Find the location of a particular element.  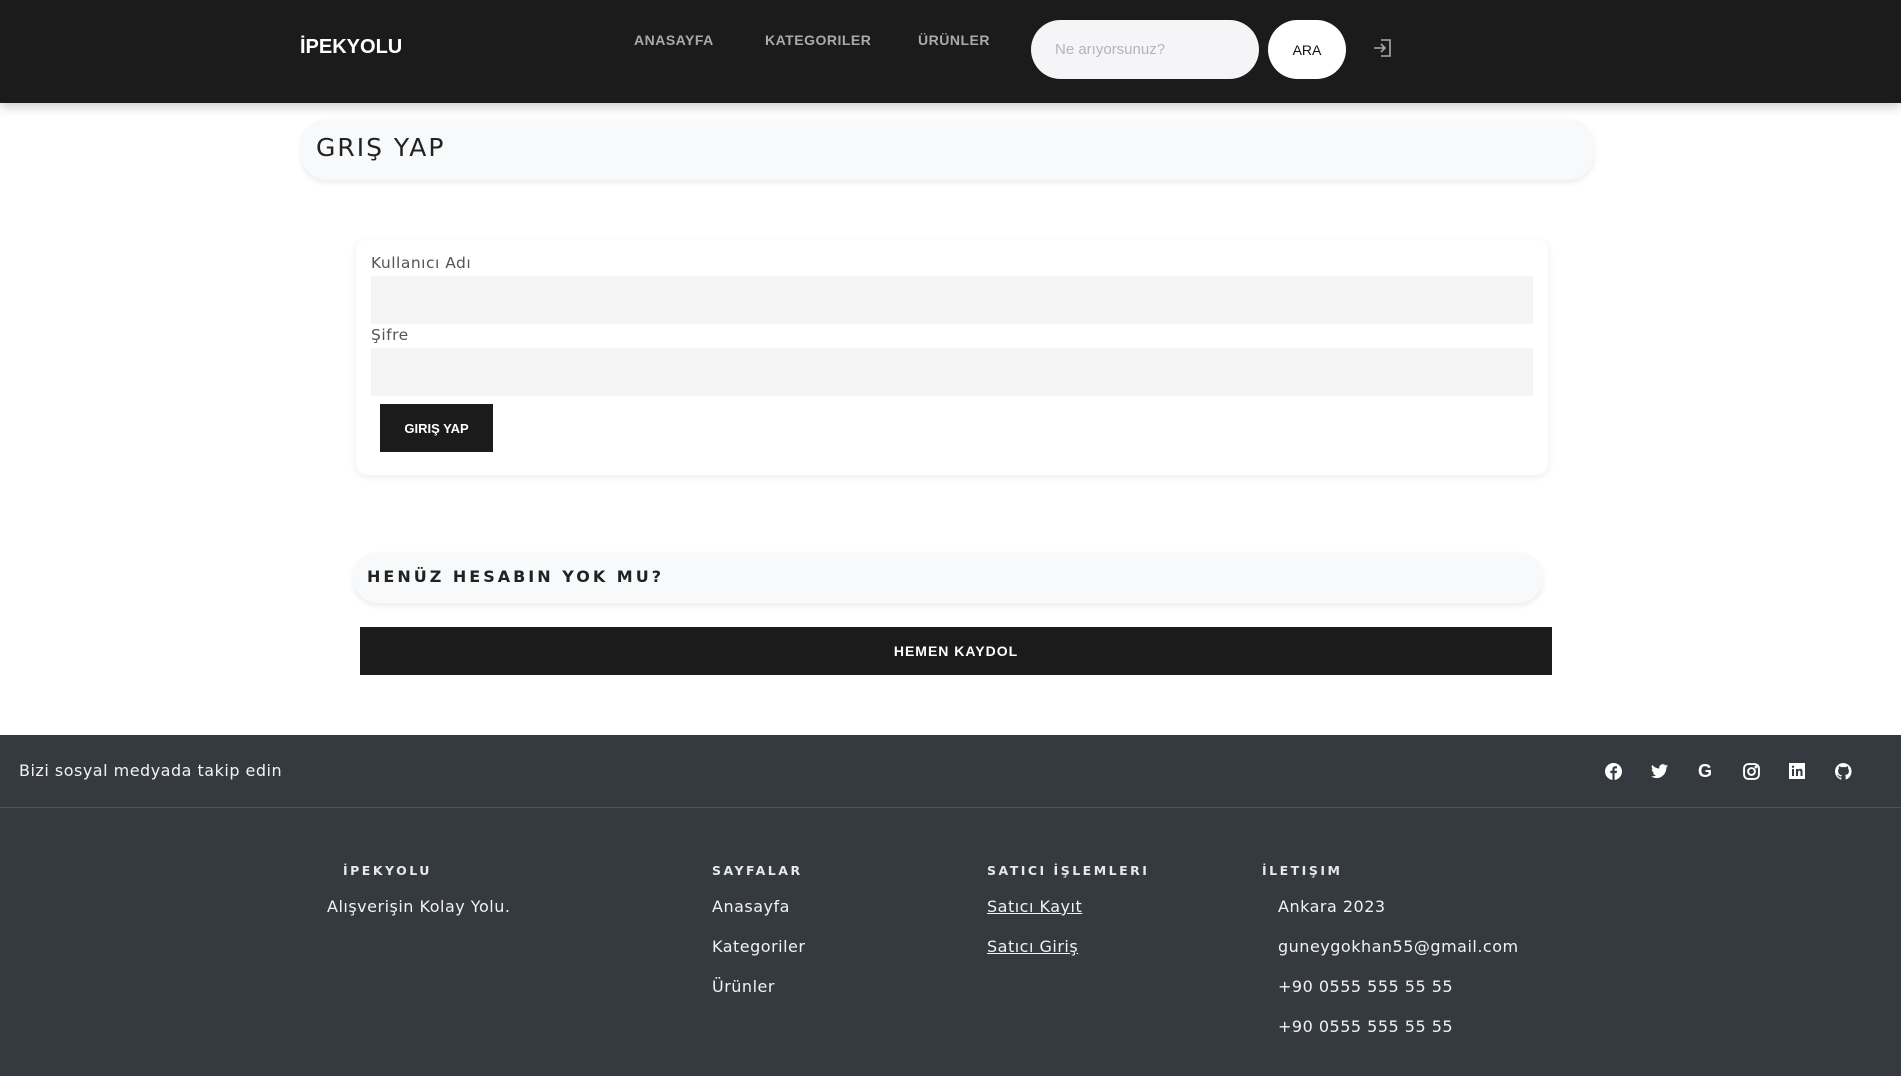

footer-contact-heading: İLETIŞIM is located at coordinates (1302, 870).